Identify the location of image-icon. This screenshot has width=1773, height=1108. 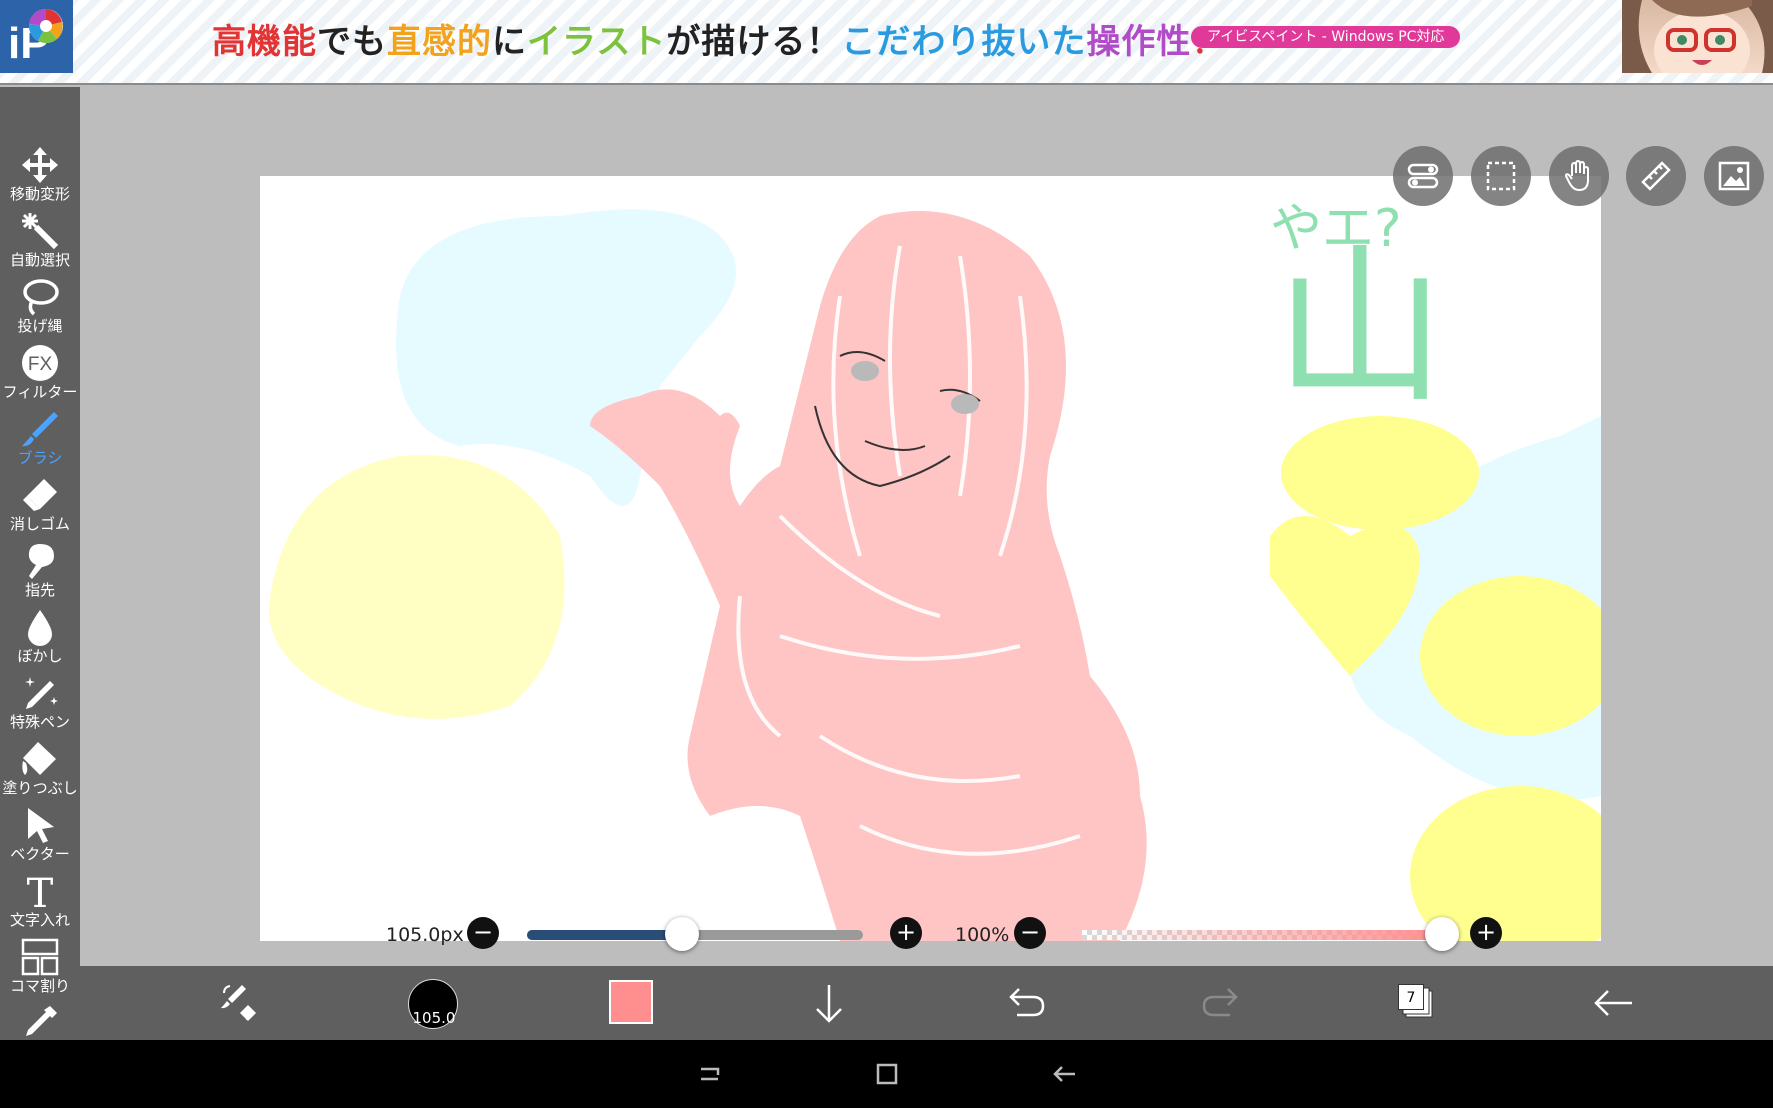
(1734, 176).